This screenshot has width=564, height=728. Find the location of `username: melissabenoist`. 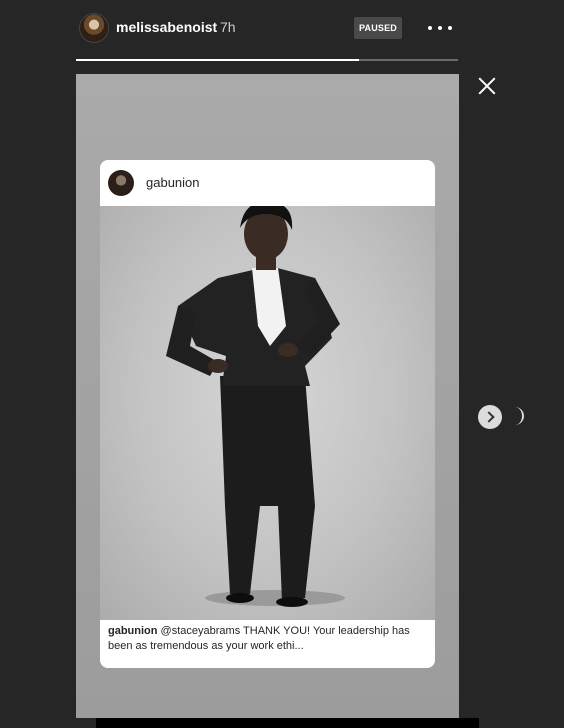

username: melissabenoist is located at coordinates (166, 27).